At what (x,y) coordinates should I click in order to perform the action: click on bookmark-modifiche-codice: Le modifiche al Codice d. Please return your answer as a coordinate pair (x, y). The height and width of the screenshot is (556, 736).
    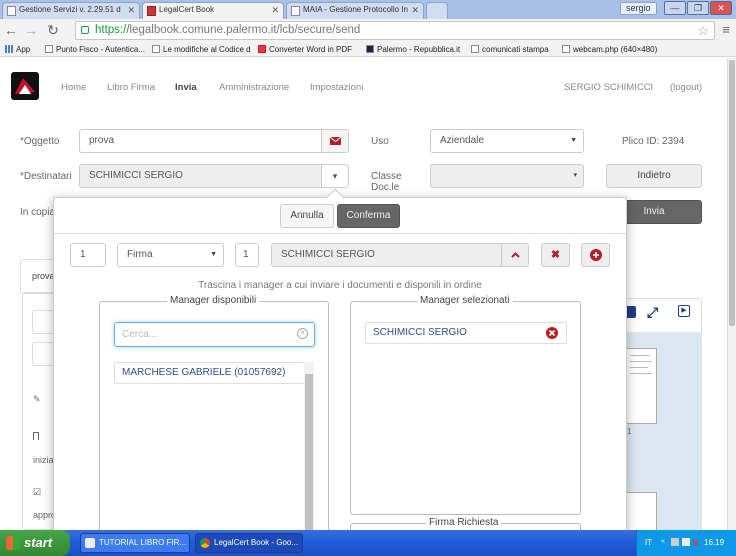
    Looking at the image, I should click on (201, 49).